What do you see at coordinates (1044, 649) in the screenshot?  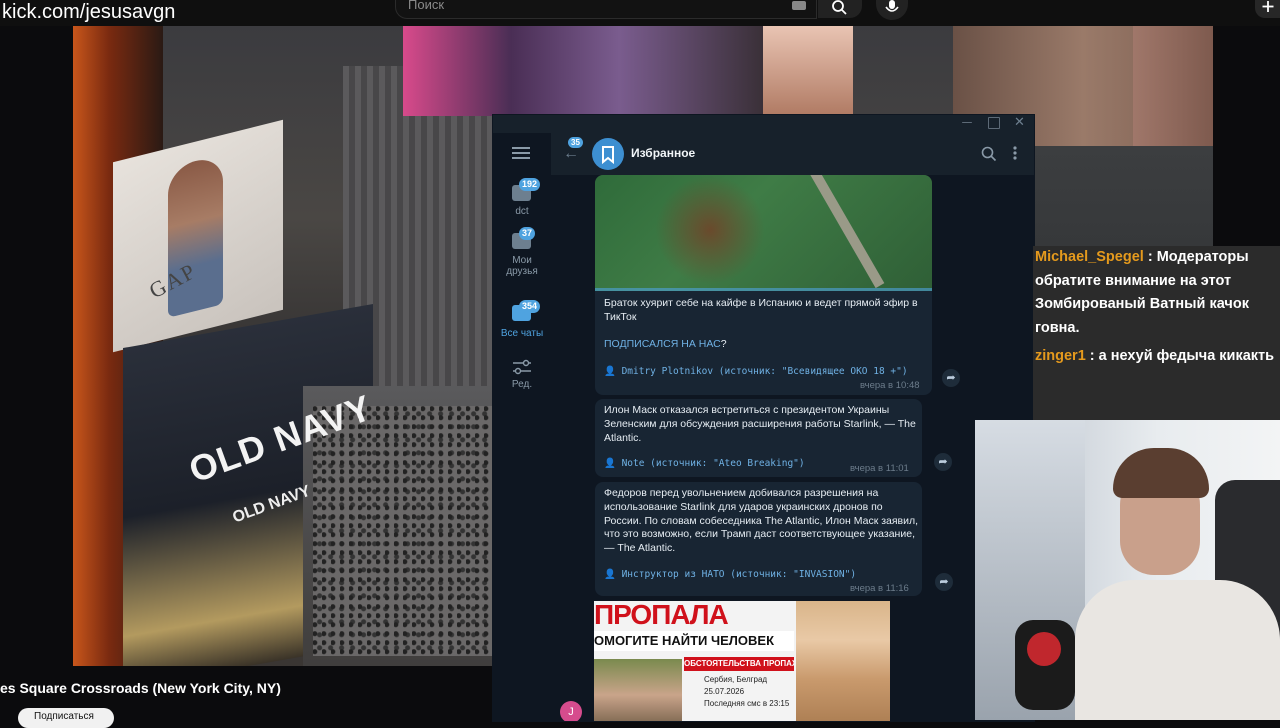 I see `microphone-badge` at bounding box center [1044, 649].